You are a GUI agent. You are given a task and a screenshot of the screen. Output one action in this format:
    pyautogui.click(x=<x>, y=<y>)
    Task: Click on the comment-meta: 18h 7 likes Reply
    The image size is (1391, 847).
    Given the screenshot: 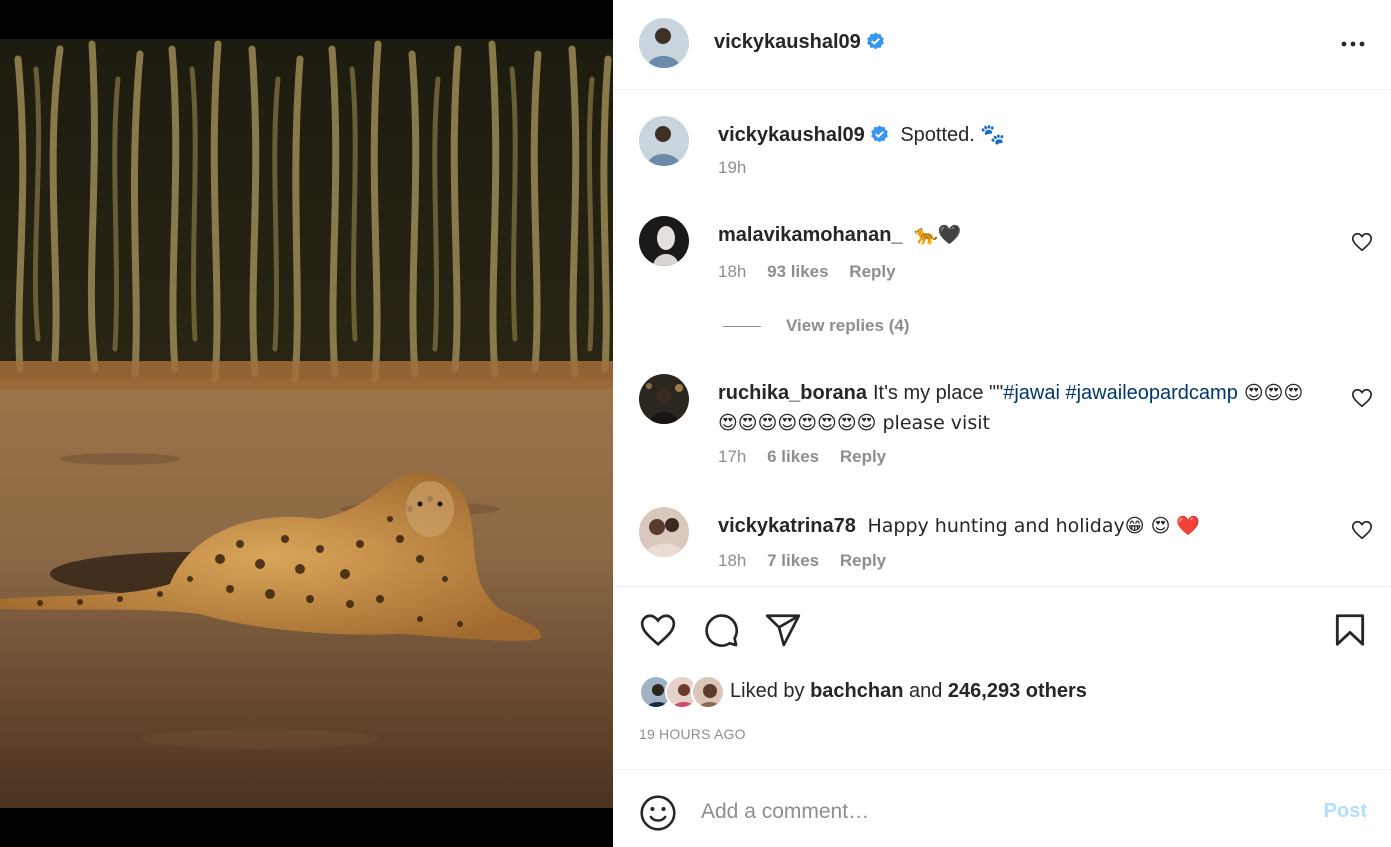 What is the action you would take?
    pyautogui.click(x=810, y=561)
    